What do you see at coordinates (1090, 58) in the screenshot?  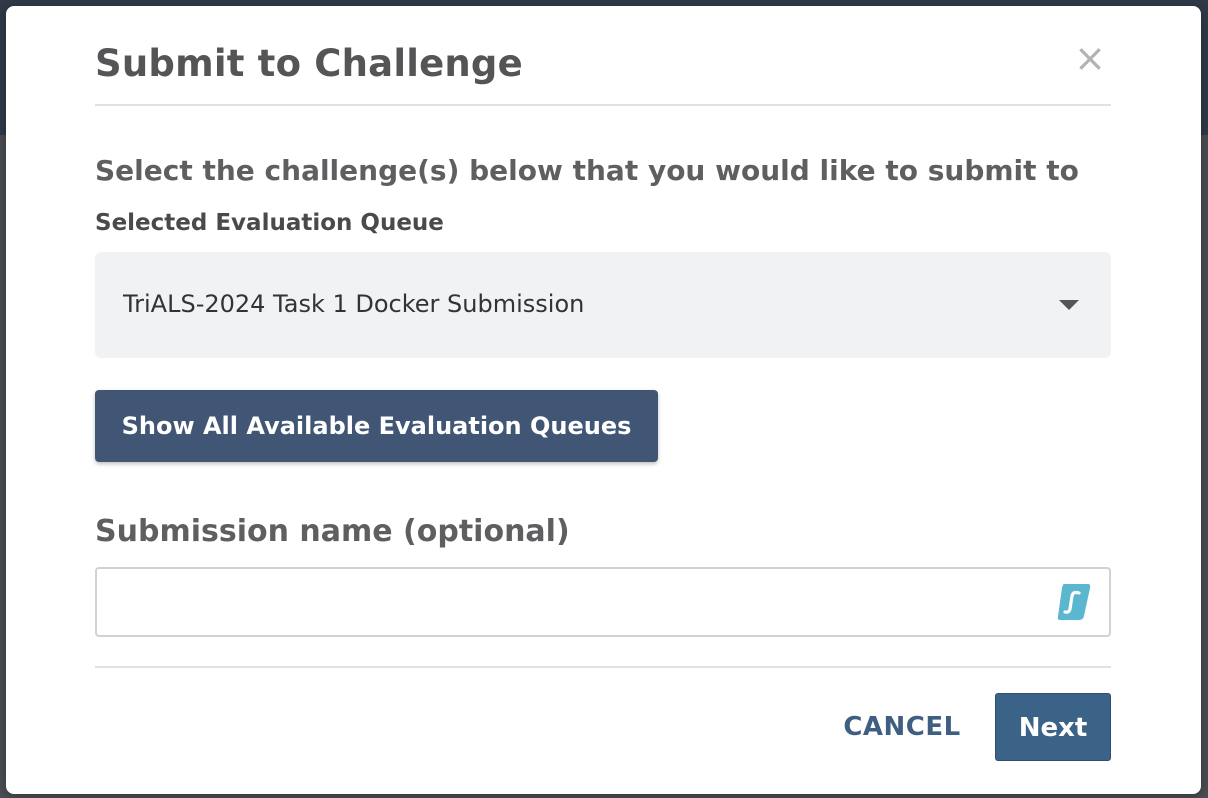 I see `close-icon: ×` at bounding box center [1090, 58].